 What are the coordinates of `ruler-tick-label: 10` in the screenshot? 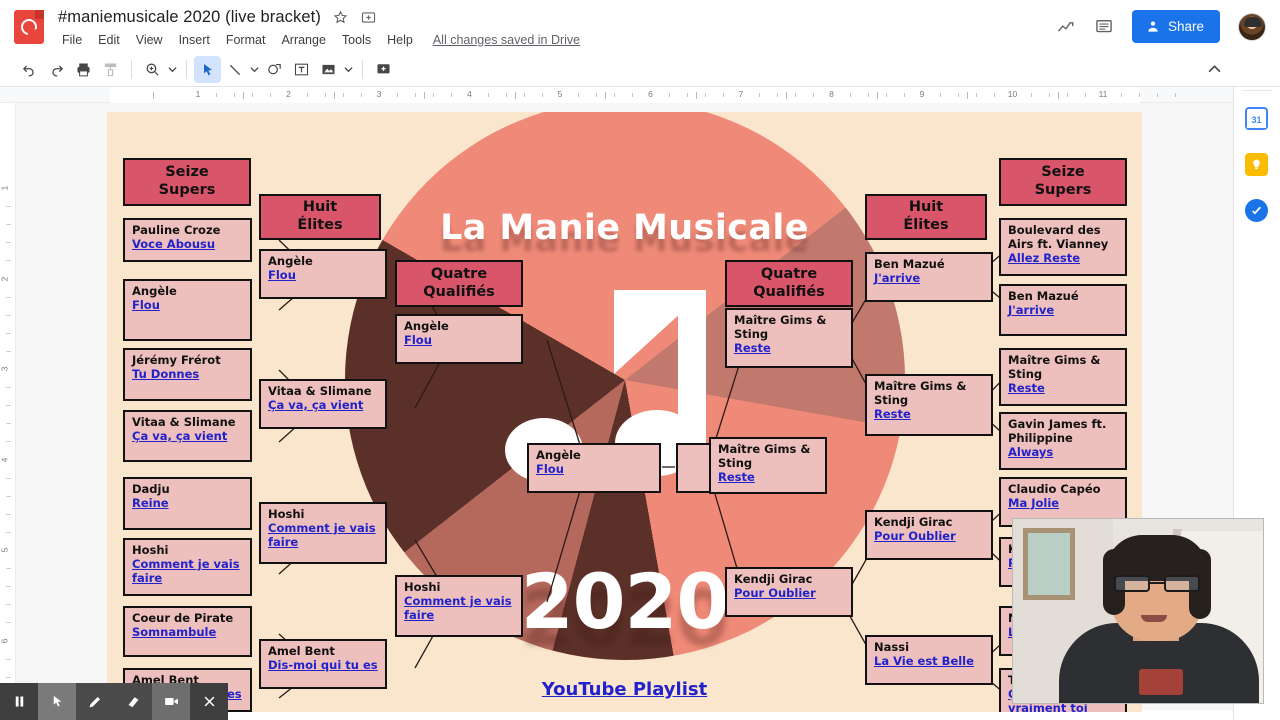 It's located at (1012, 94).